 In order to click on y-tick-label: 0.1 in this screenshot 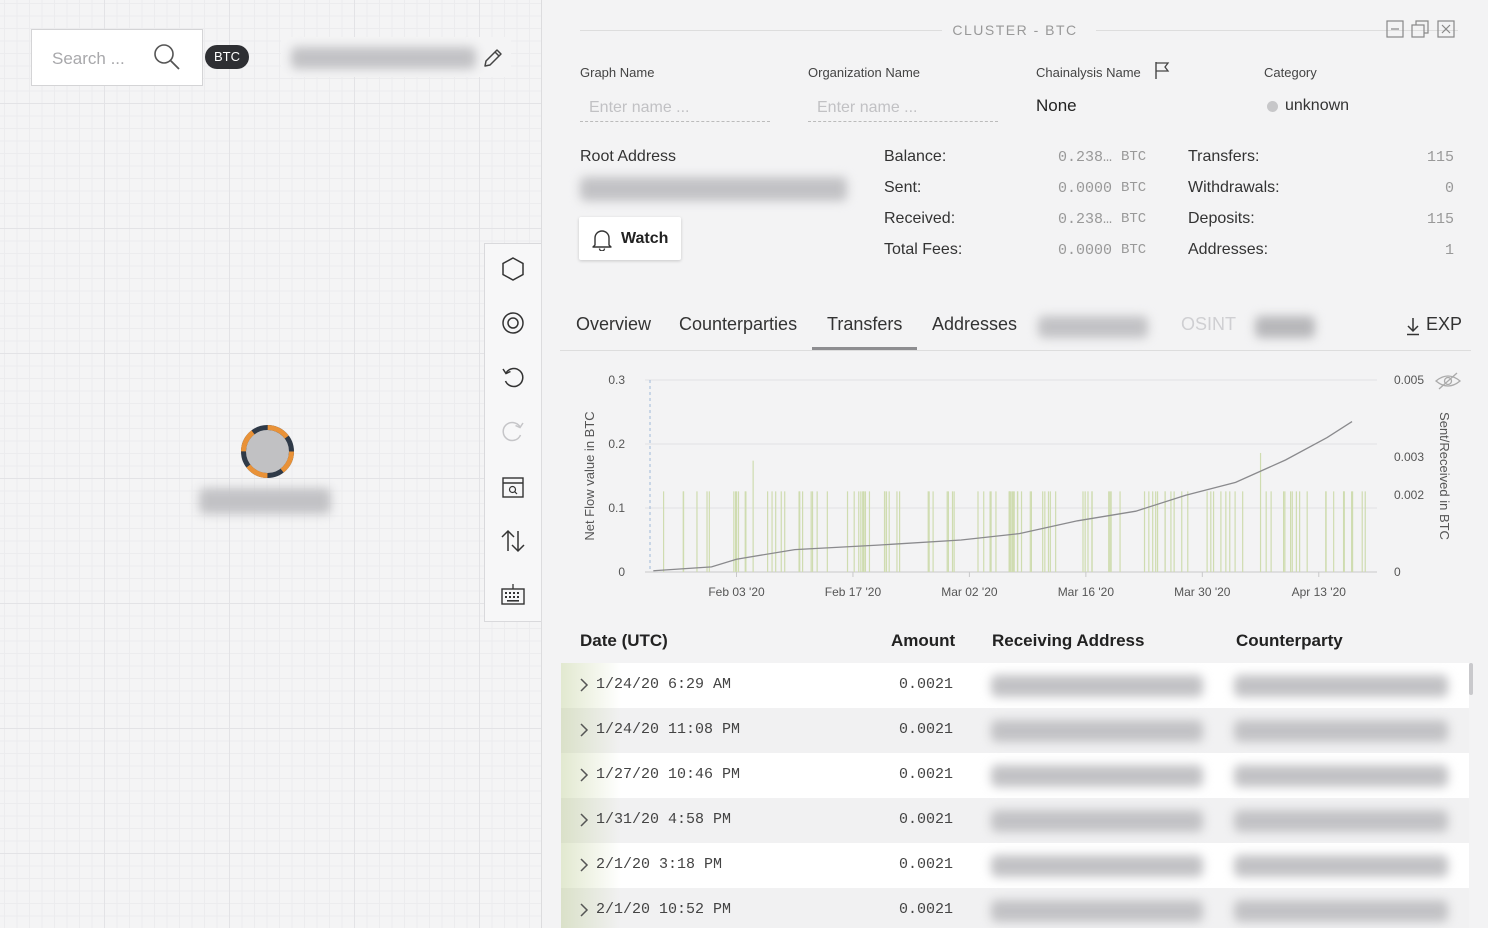, I will do `click(616, 508)`.